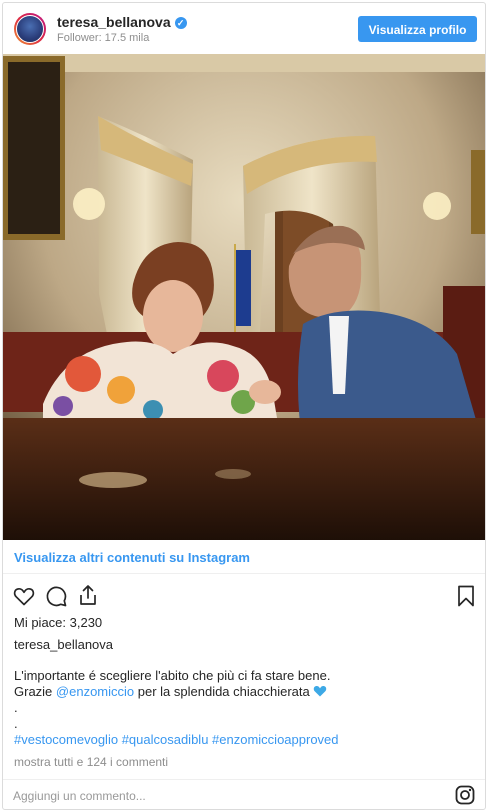 This screenshot has height=812, width=488. I want to click on hashtag-link: #vestocomevoglio, so click(66, 739).